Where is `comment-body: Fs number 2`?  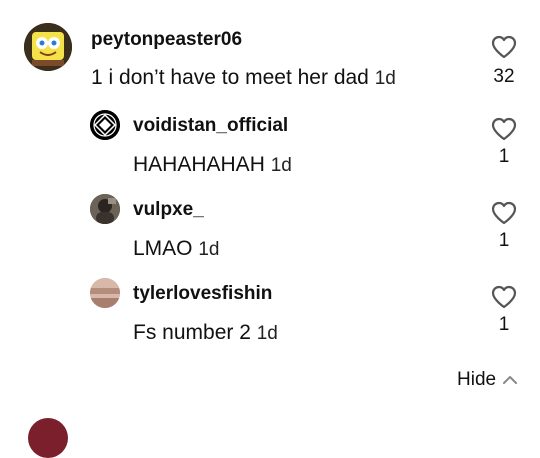
comment-body: Fs number 2 is located at coordinates (192, 332).